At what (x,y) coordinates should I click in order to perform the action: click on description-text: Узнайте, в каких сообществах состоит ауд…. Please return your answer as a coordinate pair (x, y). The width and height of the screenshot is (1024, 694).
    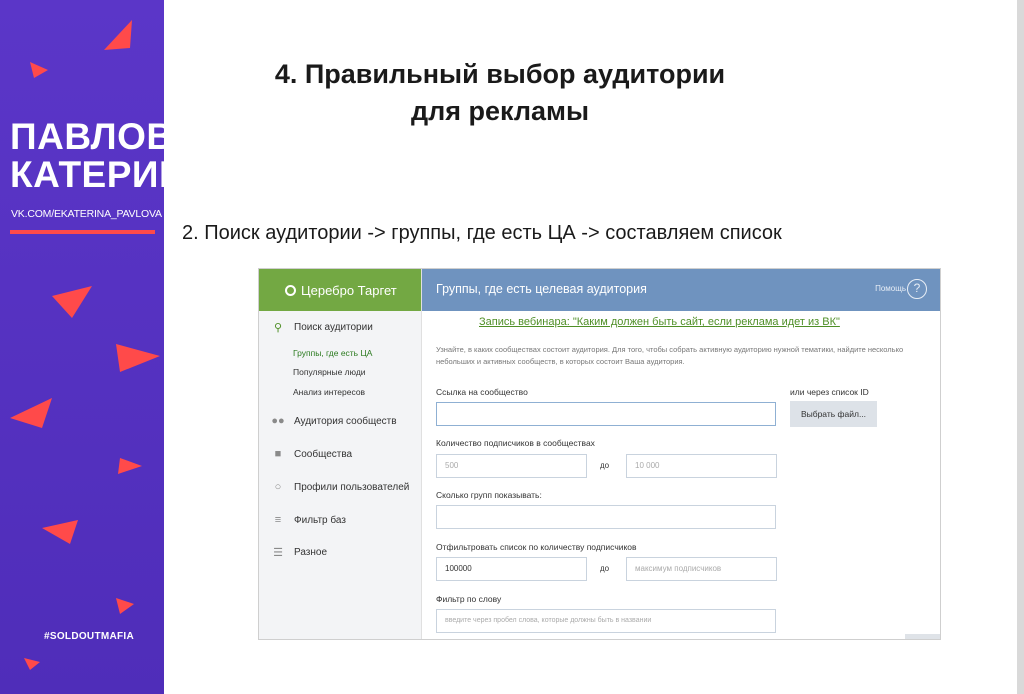
    Looking at the image, I should click on (670, 355).